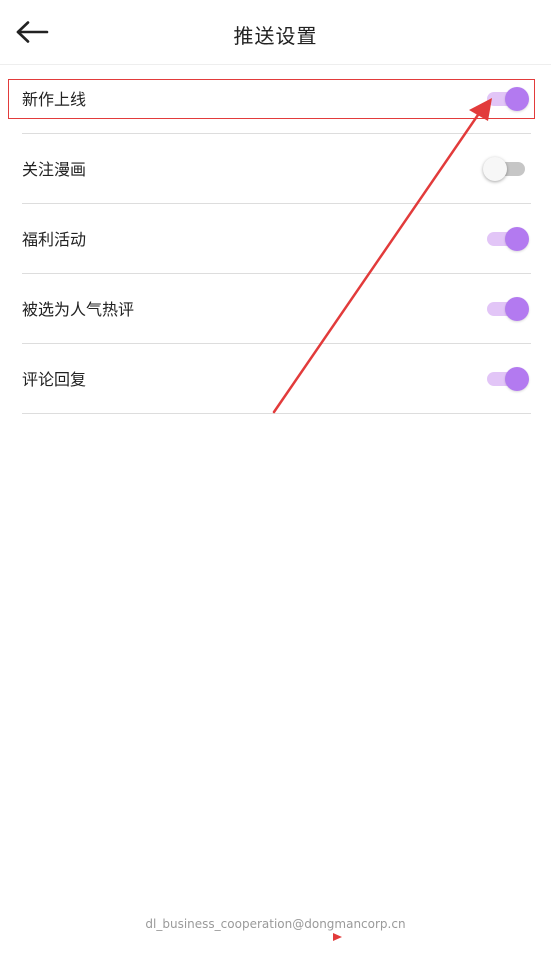  Describe the element at coordinates (54, 169) in the screenshot. I see `setting-label: 关注漫画` at that location.